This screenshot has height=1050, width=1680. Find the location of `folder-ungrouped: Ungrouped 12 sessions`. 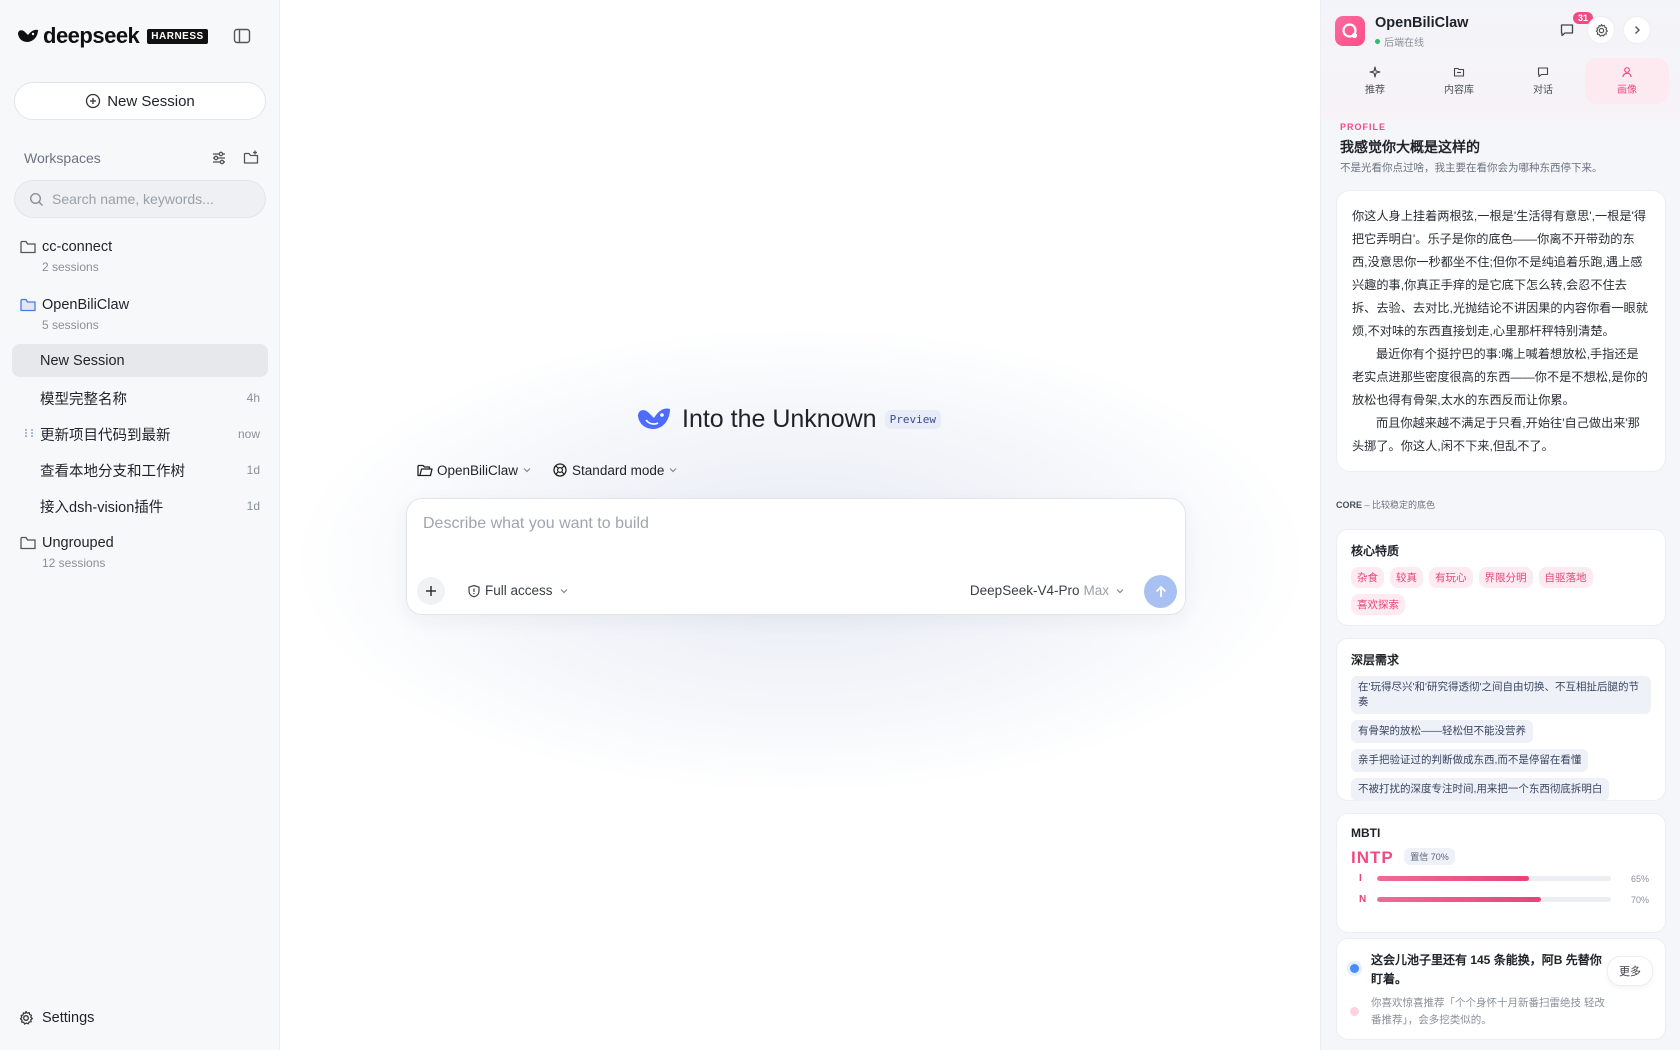

folder-ungrouped: Ungrouped 12 sessions is located at coordinates (140, 557).